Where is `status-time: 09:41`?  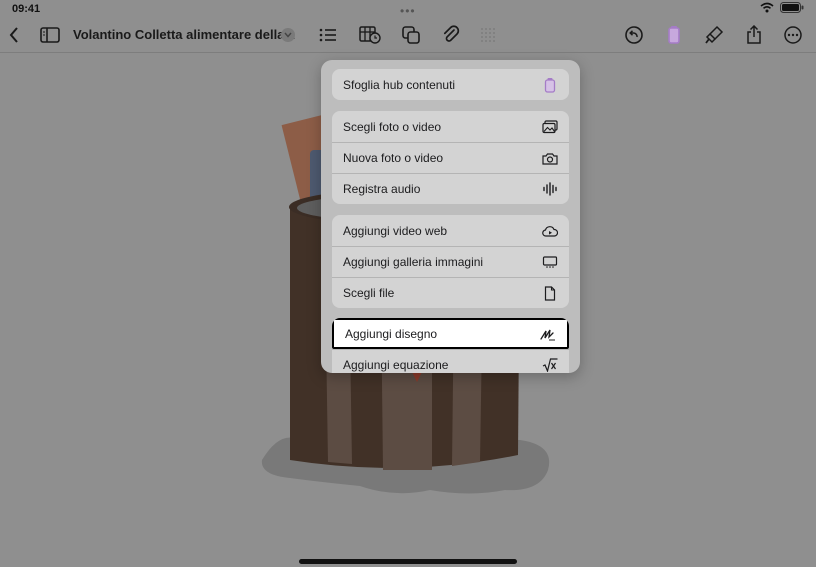
status-time: 09:41 is located at coordinates (26, 9).